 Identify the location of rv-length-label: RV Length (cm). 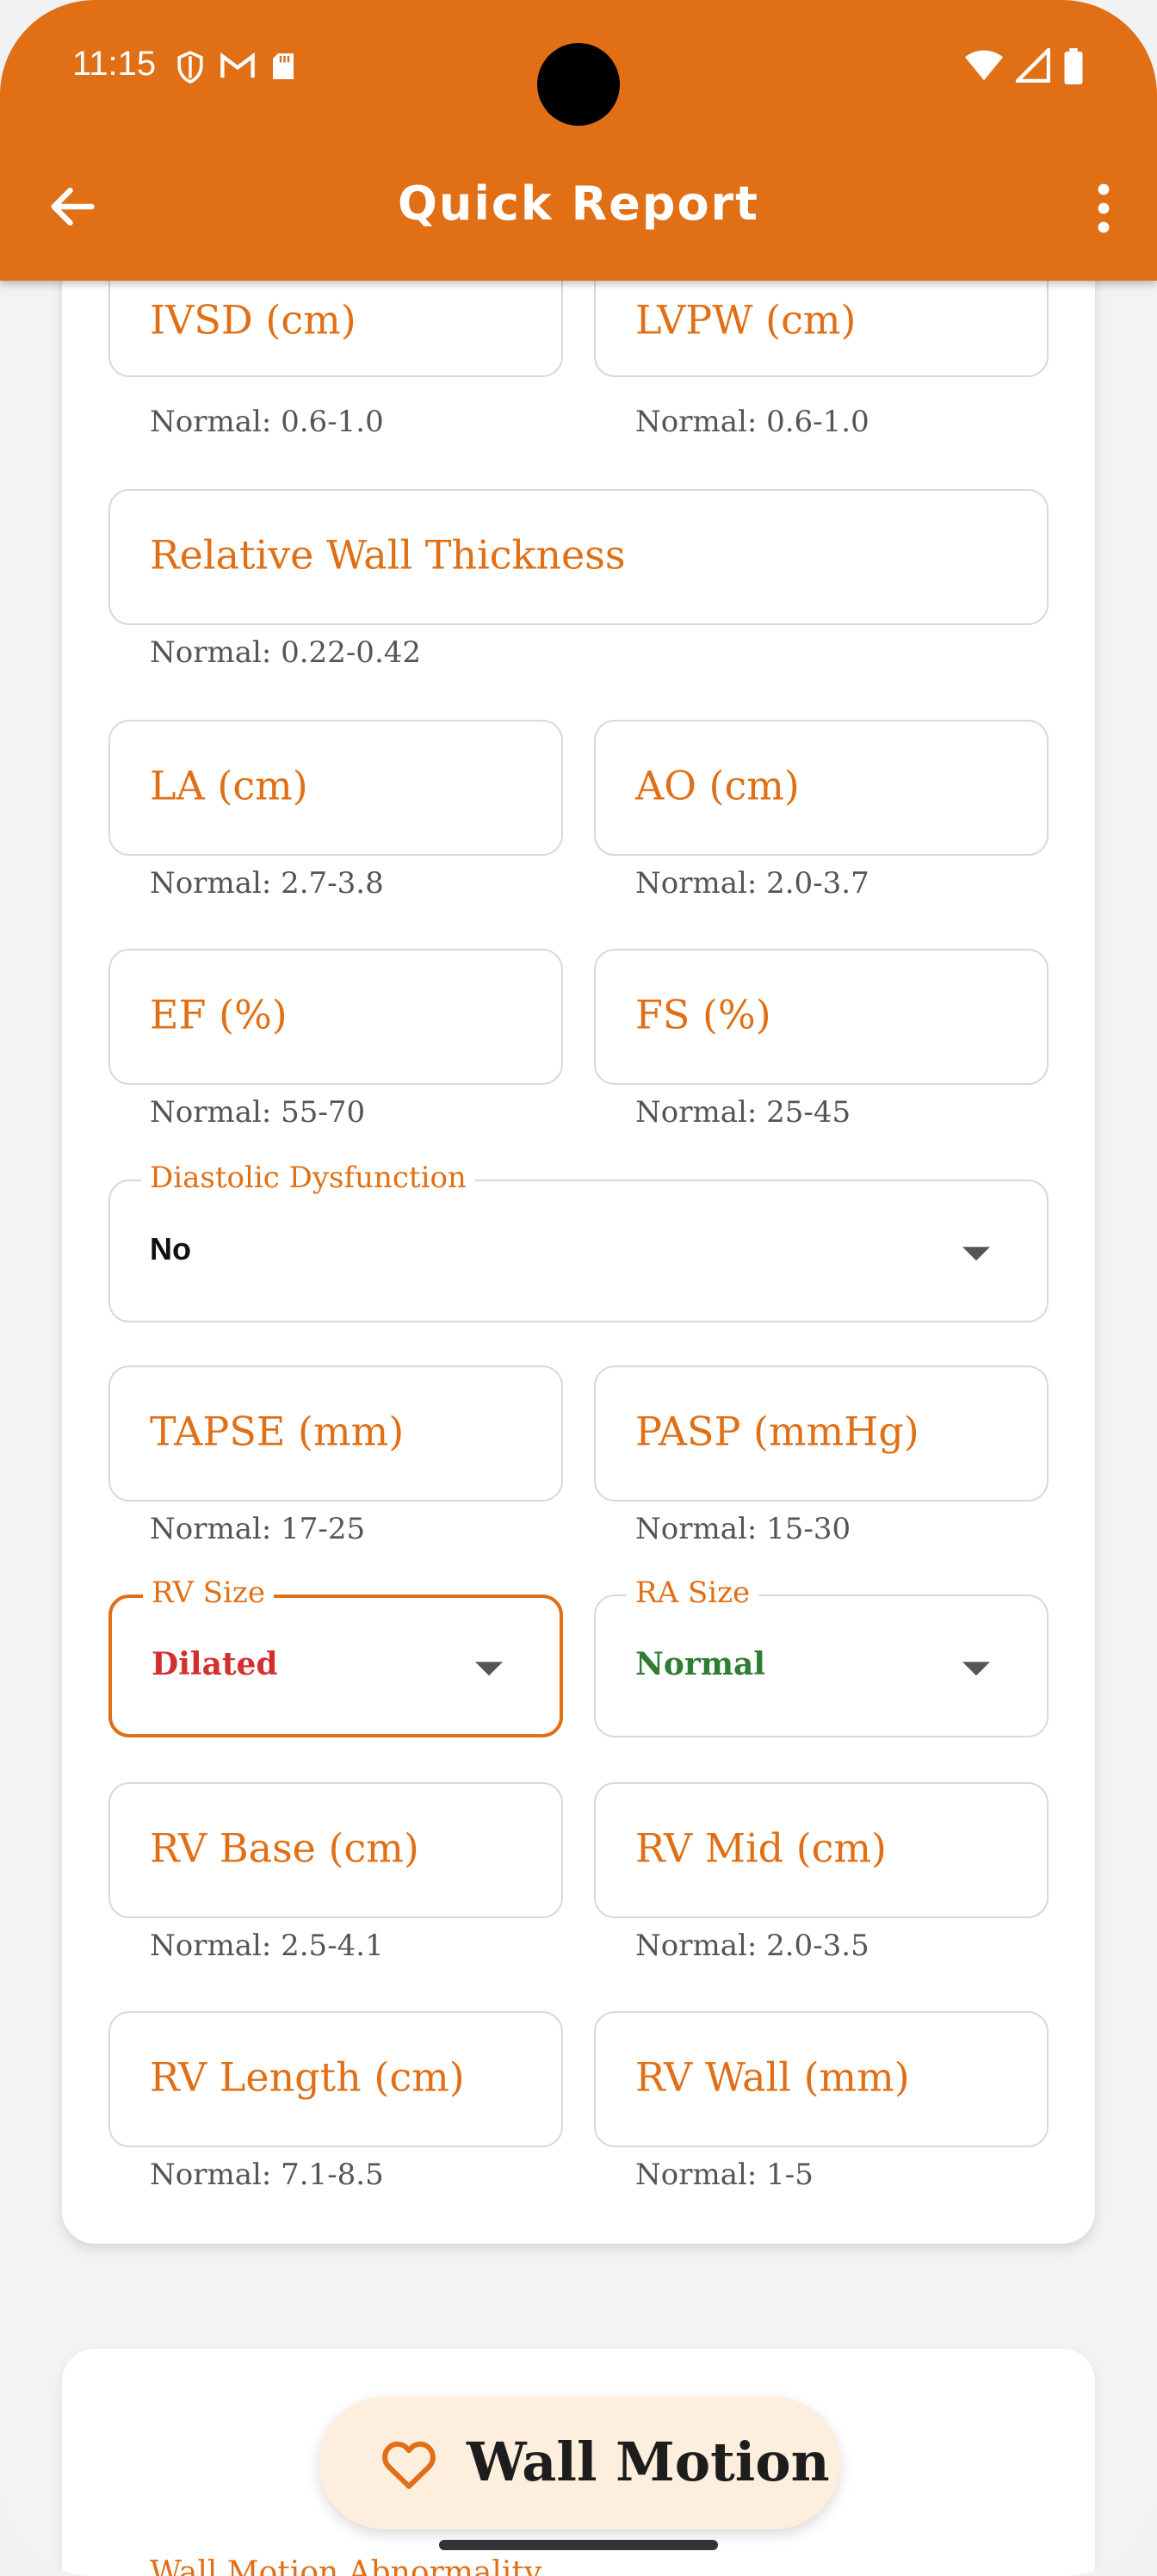
(308, 2077).